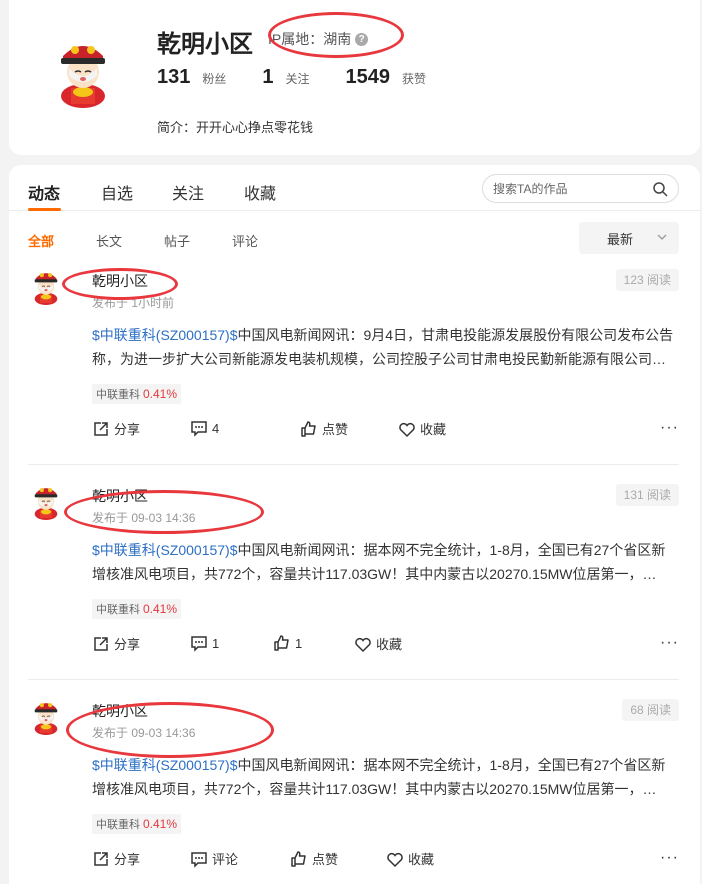 The image size is (702, 884). What do you see at coordinates (109, 240) in the screenshot?
I see `filter-long-article: 长文` at bounding box center [109, 240].